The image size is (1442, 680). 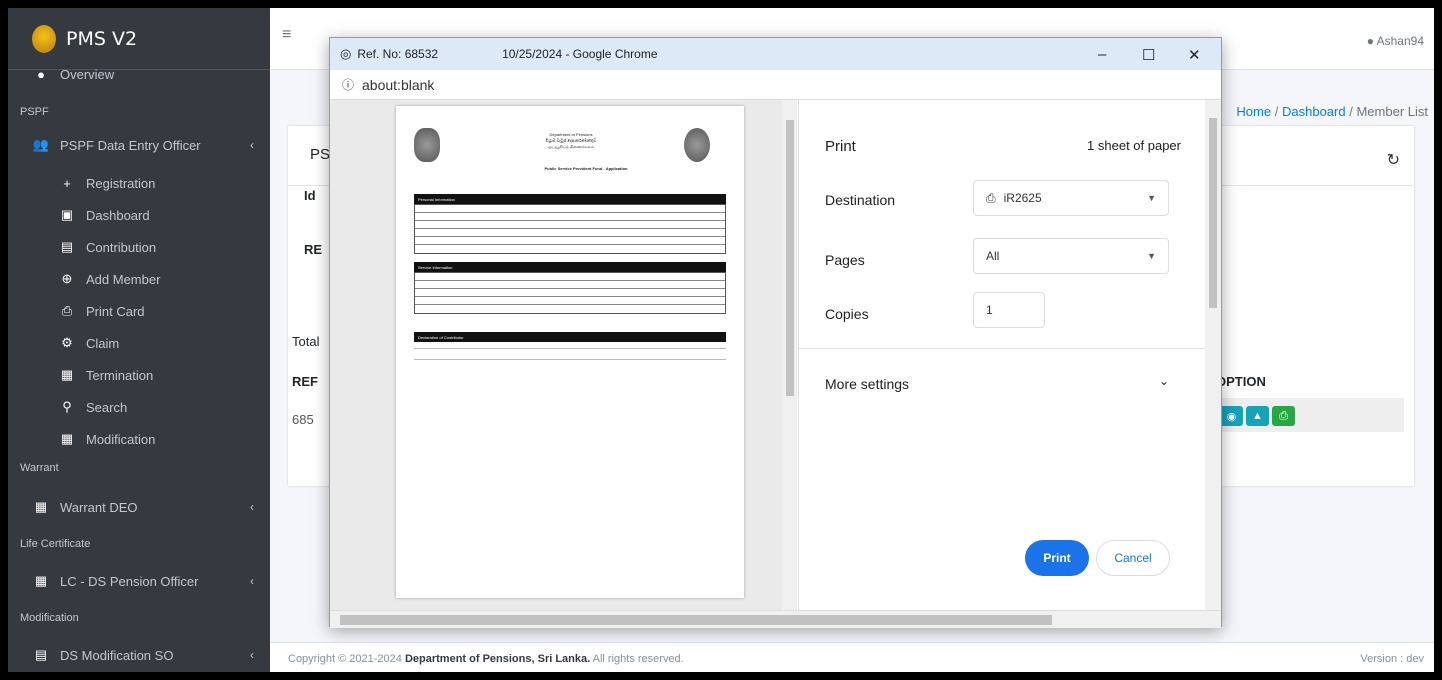 What do you see at coordinates (697, 145) in the screenshot?
I see `pensions-logo-icon` at bounding box center [697, 145].